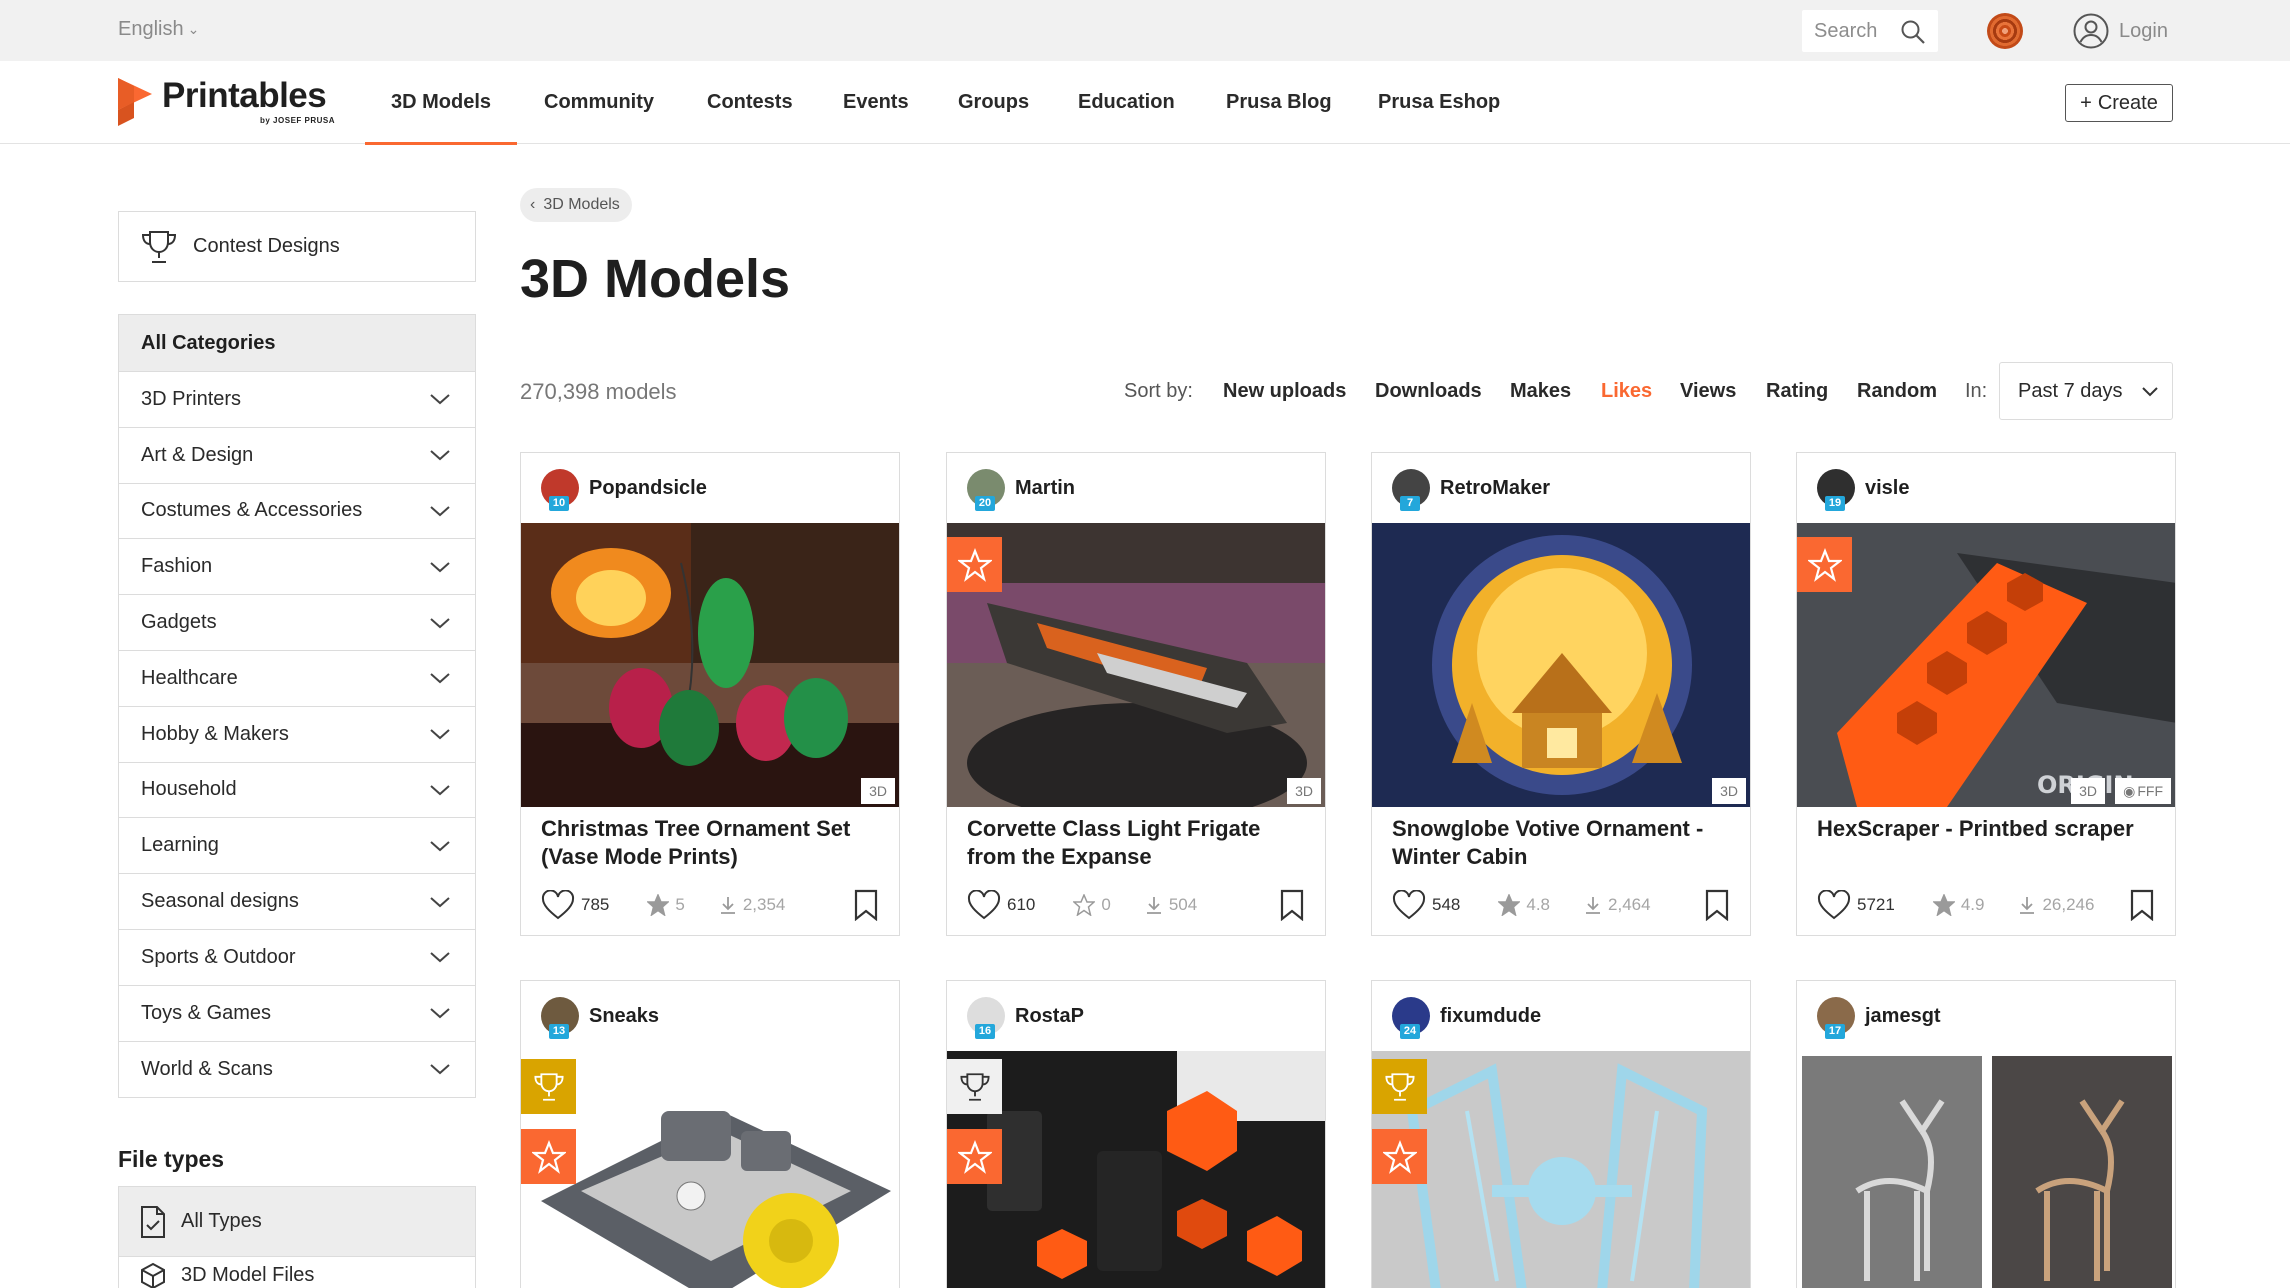  Describe the element at coordinates (599, 102) in the screenshot. I see `nav-community: Community` at that location.